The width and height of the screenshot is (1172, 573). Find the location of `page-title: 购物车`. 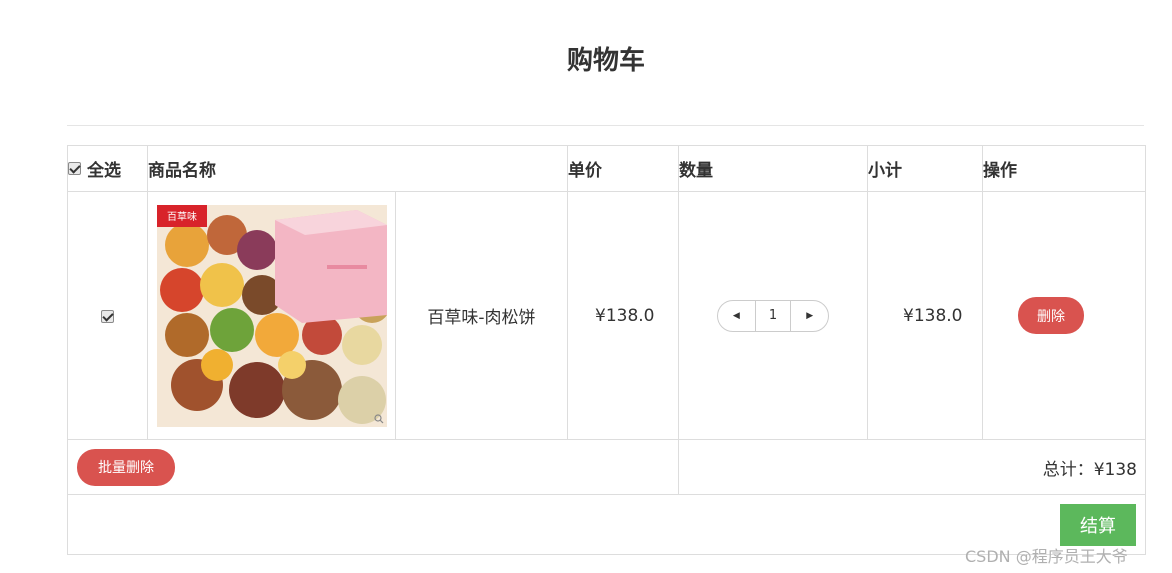

page-title: 购物车 is located at coordinates (605, 61).